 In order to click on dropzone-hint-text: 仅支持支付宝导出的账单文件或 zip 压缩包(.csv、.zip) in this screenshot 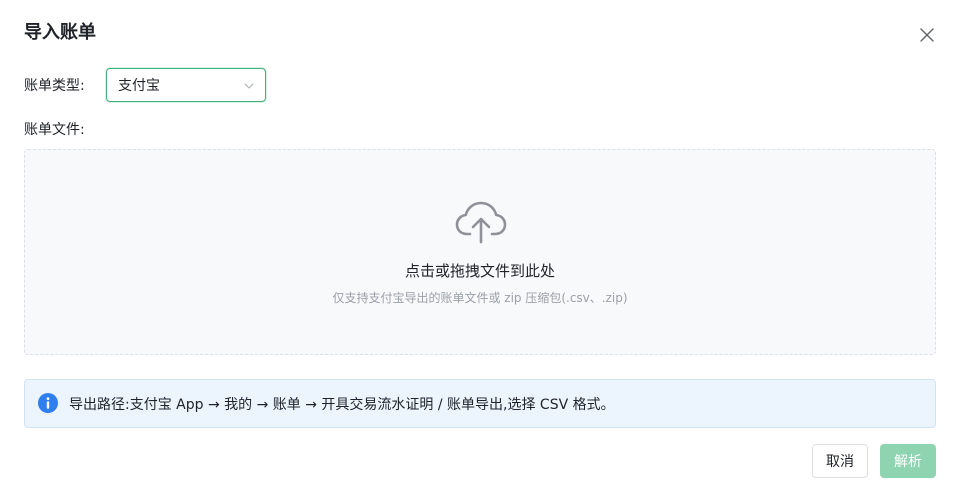, I will do `click(480, 298)`.